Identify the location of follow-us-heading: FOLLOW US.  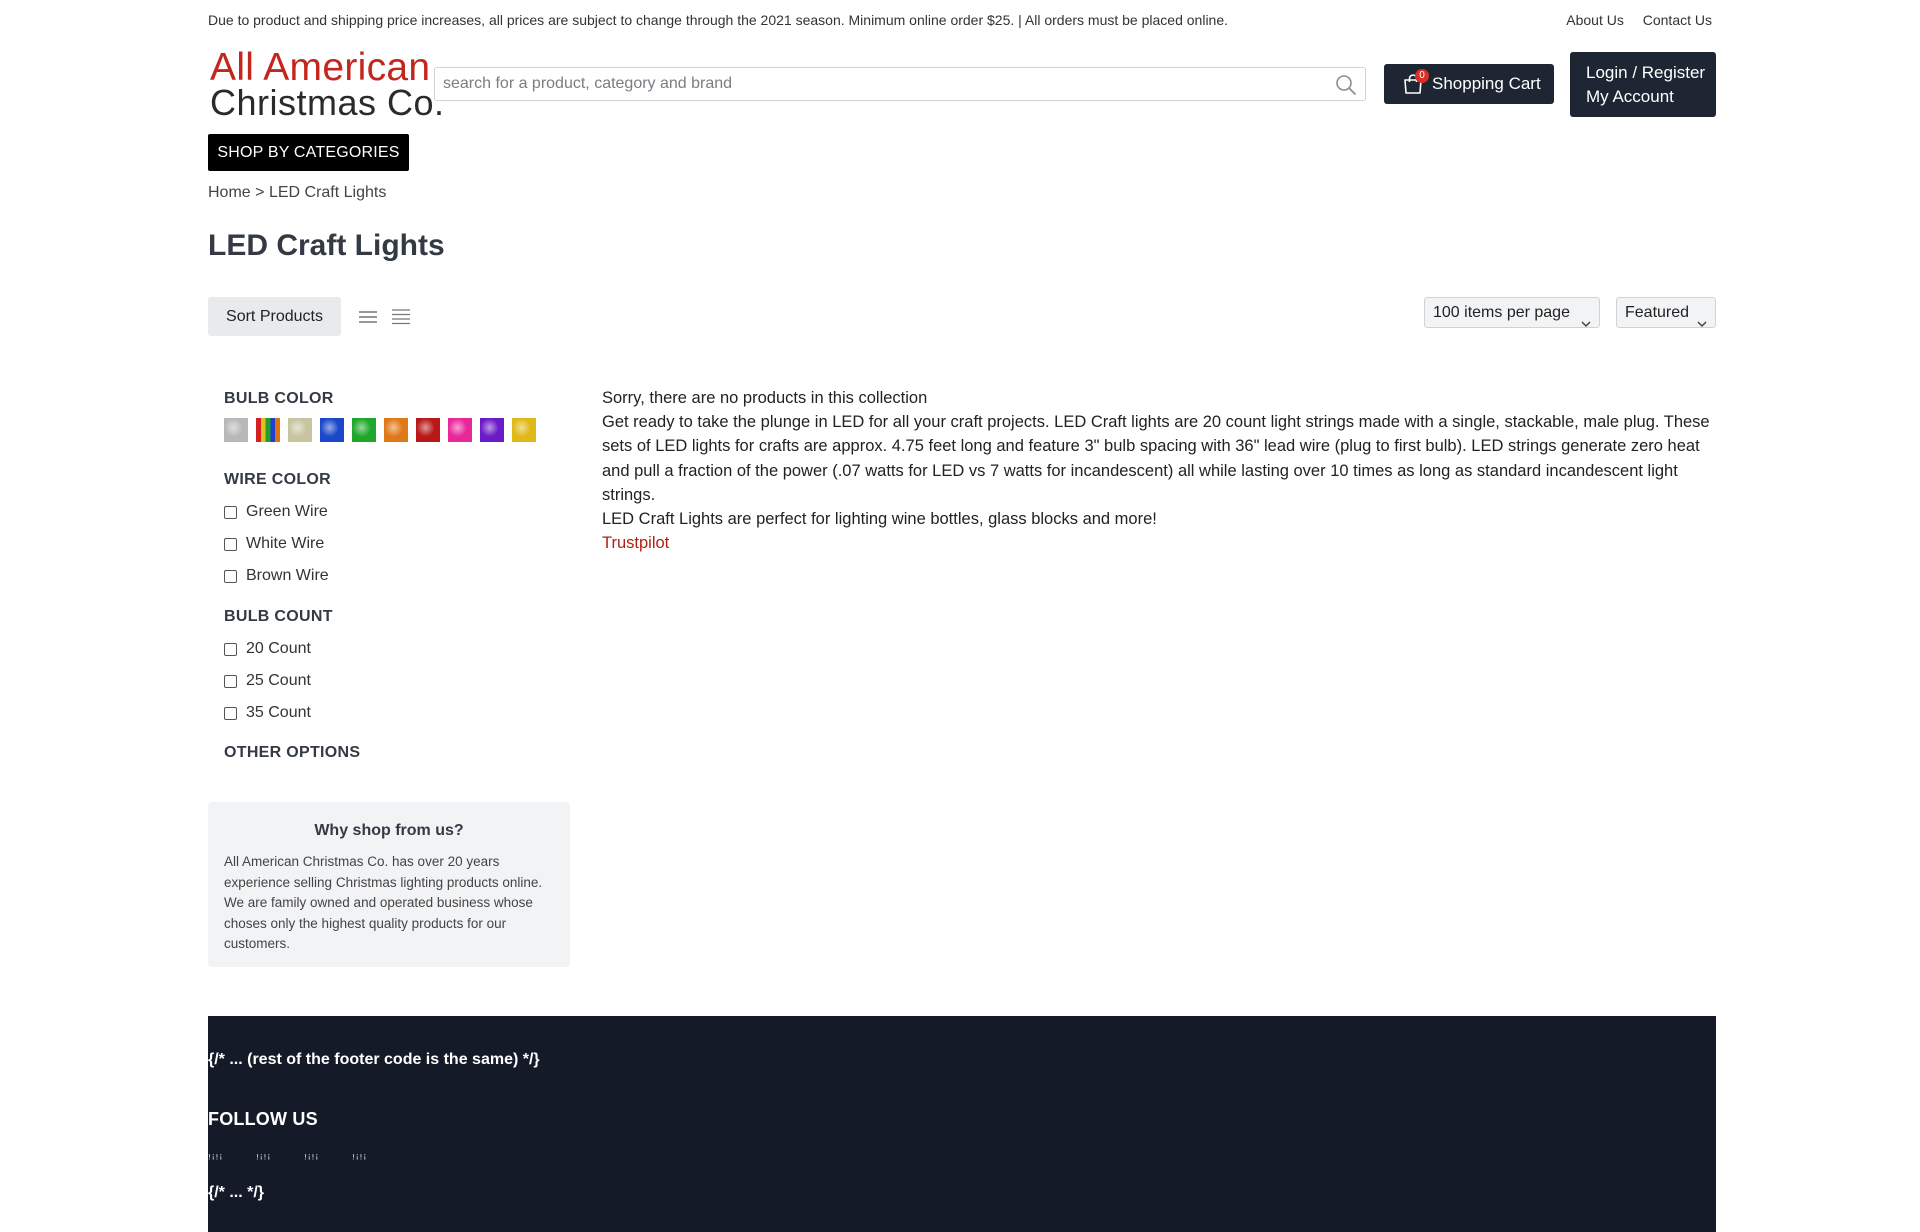
(263, 1119).